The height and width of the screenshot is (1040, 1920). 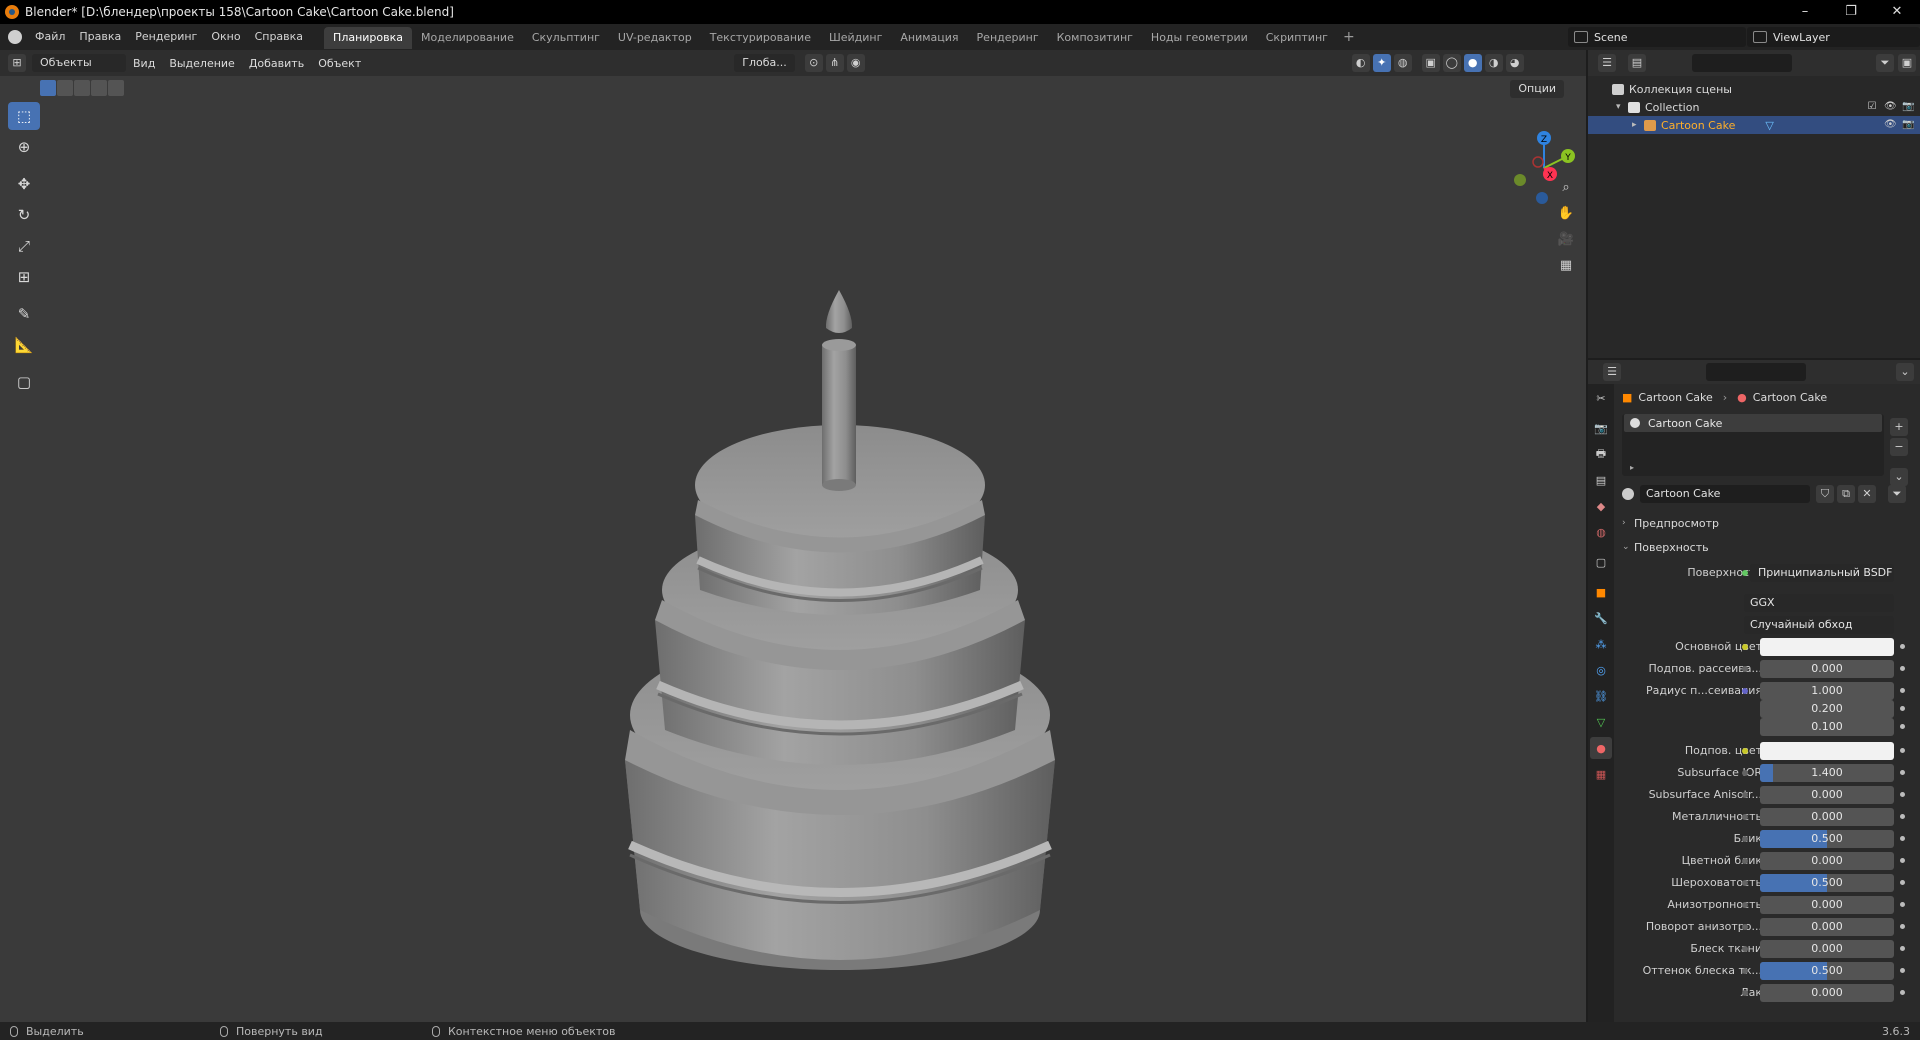 I want to click on expand-arrow-icon: ▾, so click(x=1622, y=107).